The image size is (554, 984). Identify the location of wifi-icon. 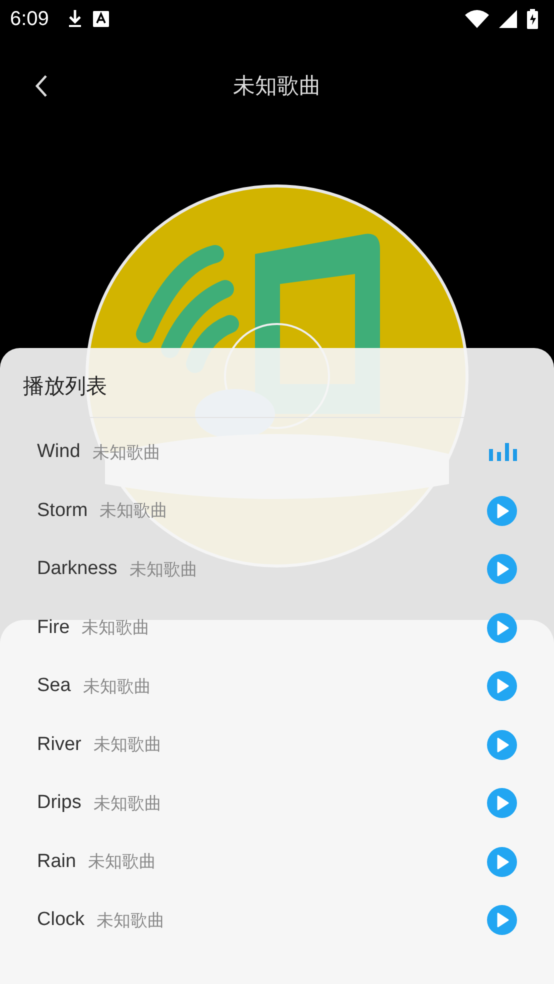
(477, 19).